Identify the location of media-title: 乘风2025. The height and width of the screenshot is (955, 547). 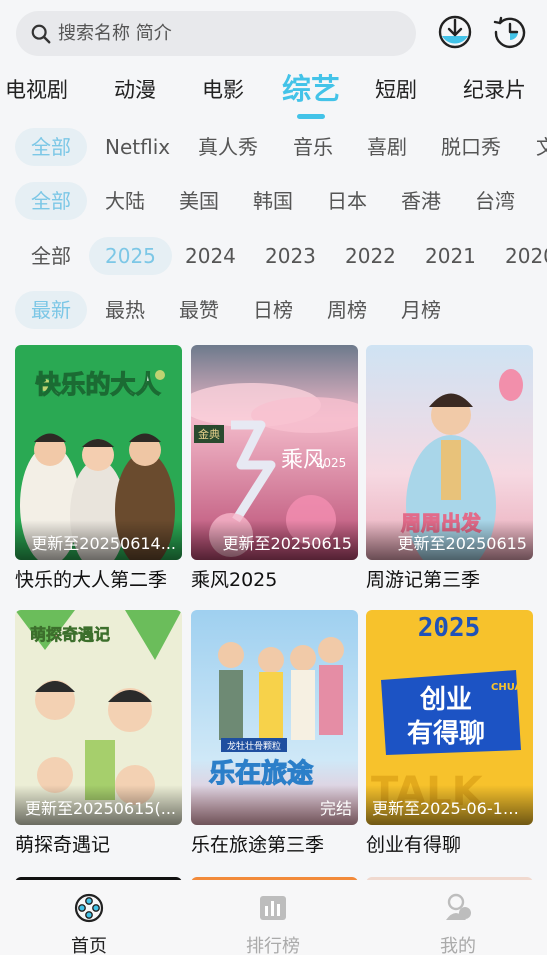
(274, 578).